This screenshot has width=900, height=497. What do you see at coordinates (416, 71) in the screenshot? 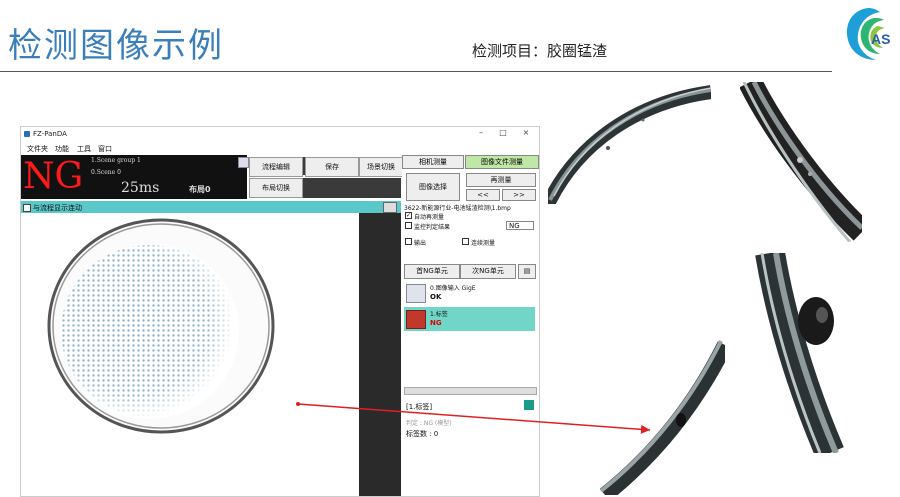
I see `title-divider` at bounding box center [416, 71].